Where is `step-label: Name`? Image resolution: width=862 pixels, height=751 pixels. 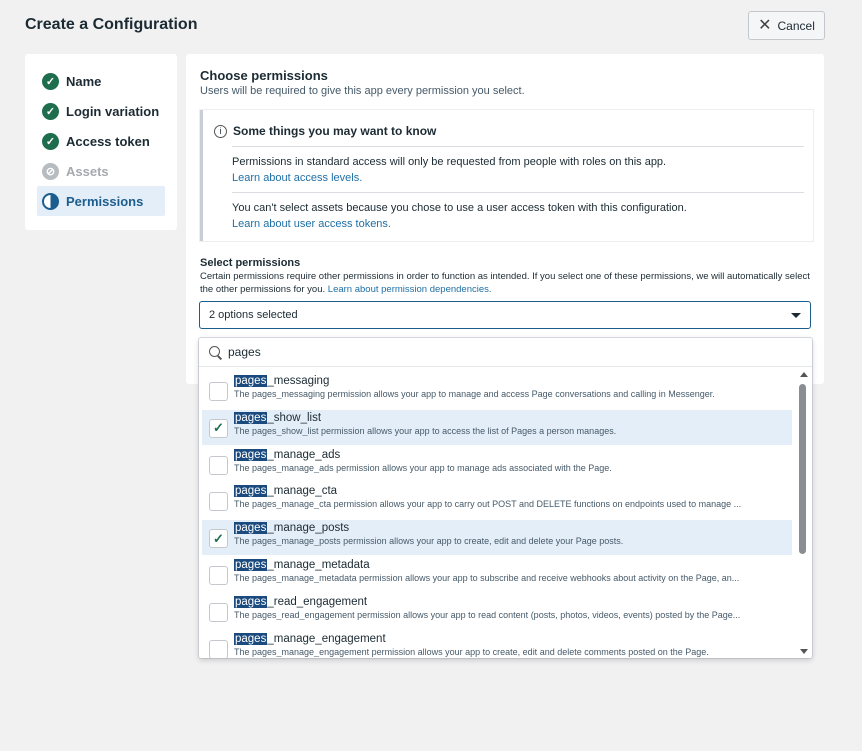
step-label: Name is located at coordinates (84, 81).